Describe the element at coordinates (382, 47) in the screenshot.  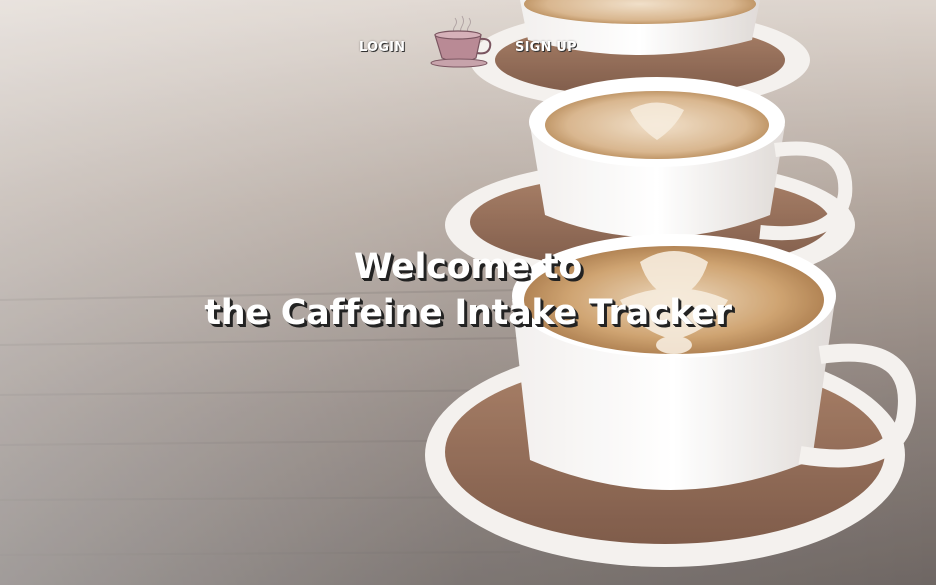
I see `login-link: LOGIN` at that location.